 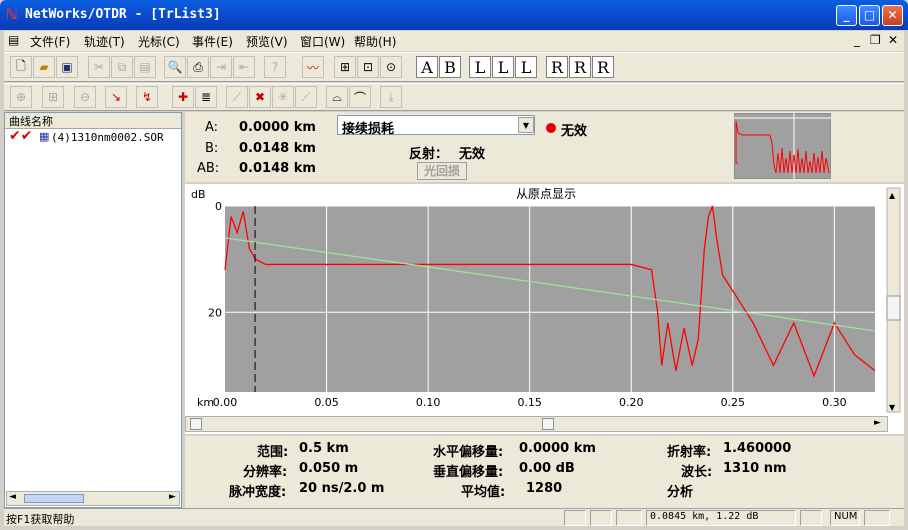 I want to click on trace-item-label: (4)1310nm0002.SOR, so click(x=107, y=137).